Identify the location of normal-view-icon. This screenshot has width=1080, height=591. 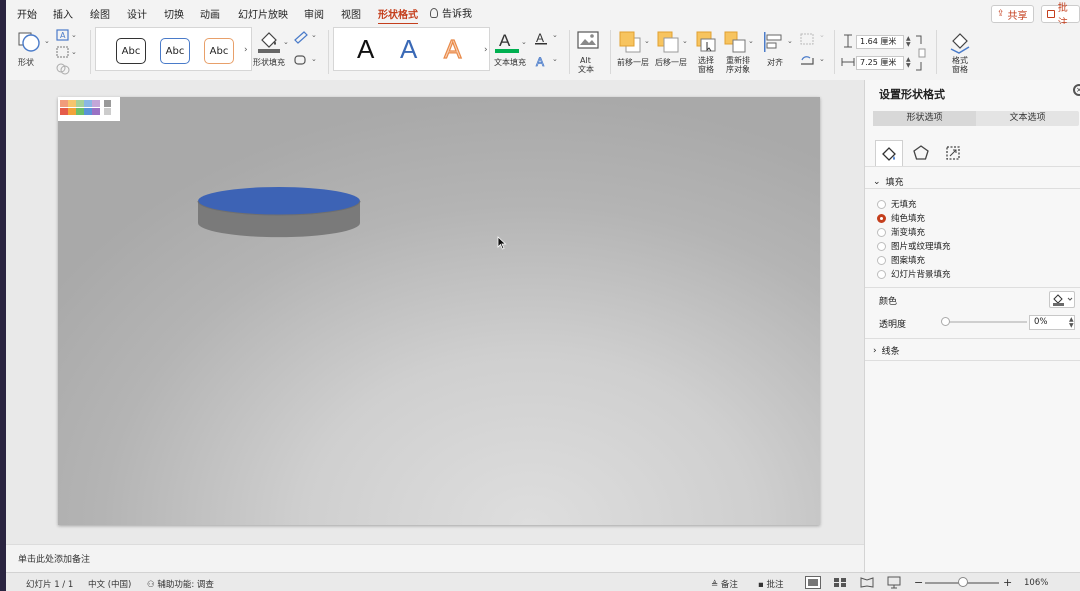
(813, 582).